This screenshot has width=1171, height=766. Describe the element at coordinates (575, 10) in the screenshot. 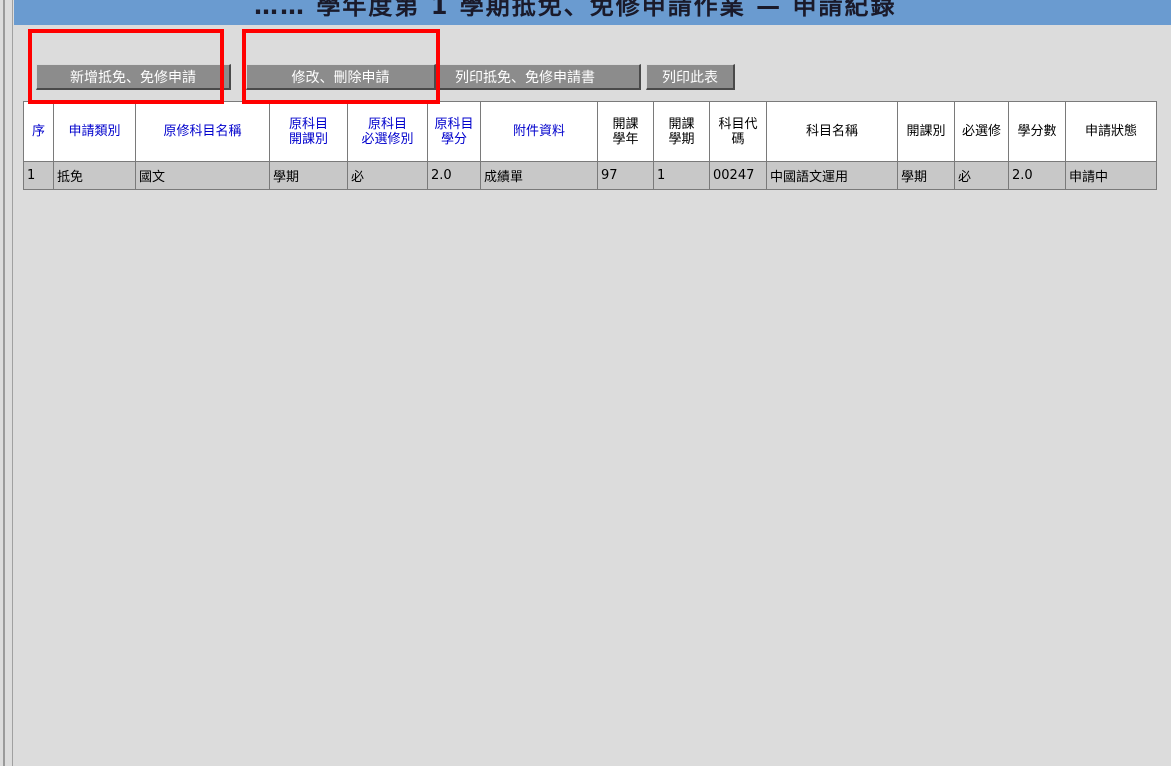

I see `page-title: …… 學年度第 1 學期抵免、免修申請作業 — 申請紀錄` at that location.